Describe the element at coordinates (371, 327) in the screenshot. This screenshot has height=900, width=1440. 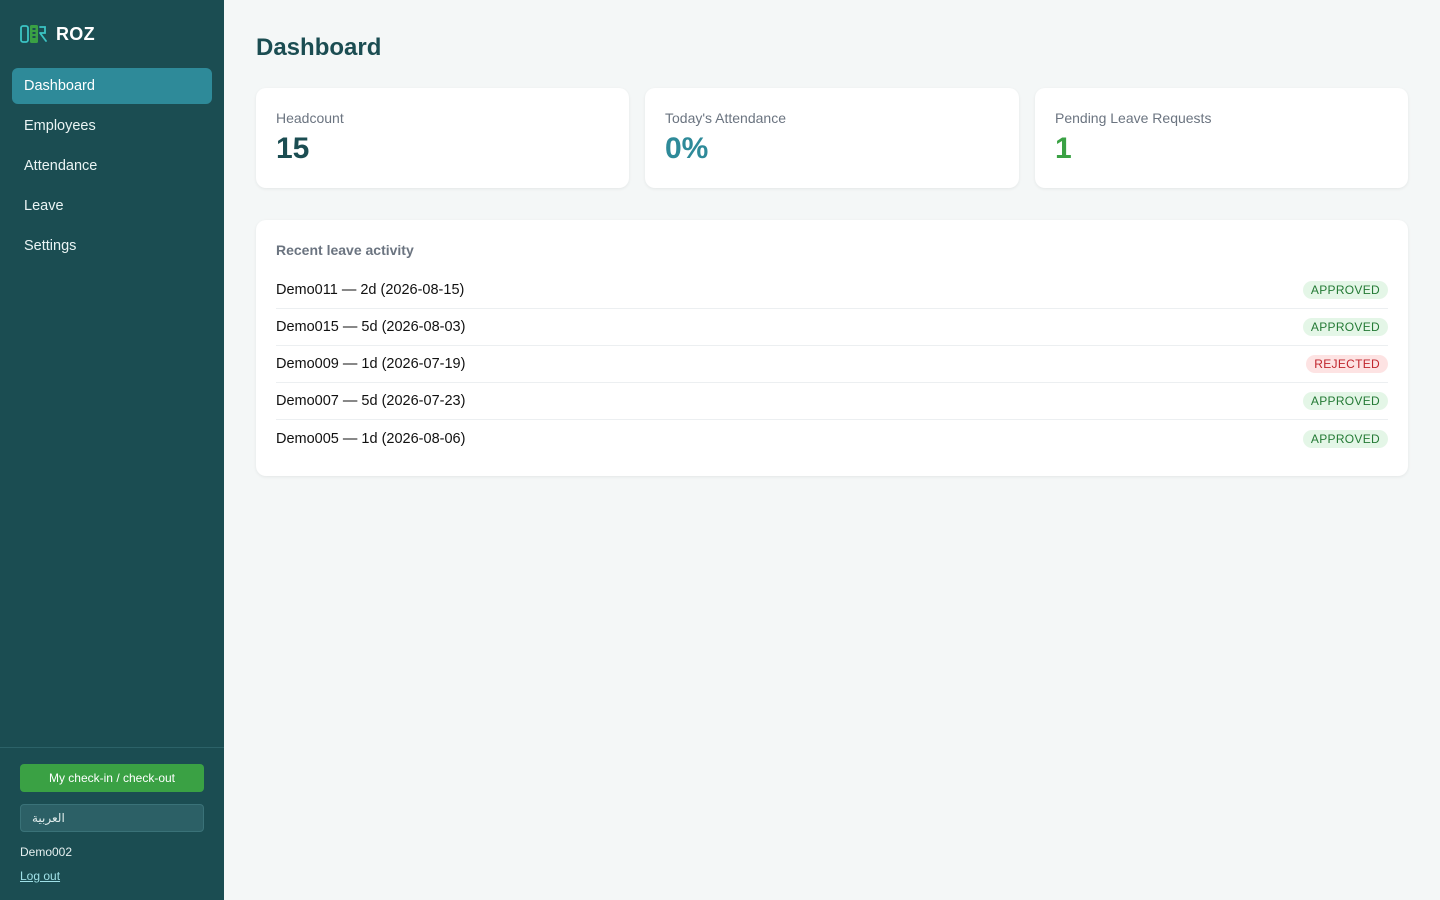
I see `leave-entry-text: Demo015 — 5d (2026-08-03)` at that location.